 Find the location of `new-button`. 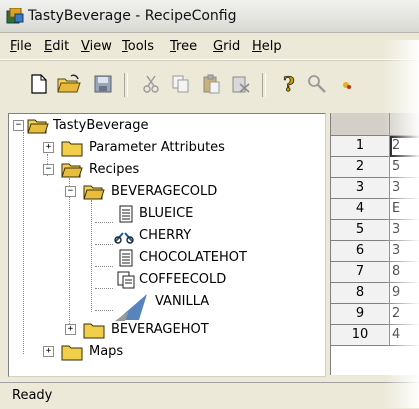

new-button is located at coordinates (39, 84).